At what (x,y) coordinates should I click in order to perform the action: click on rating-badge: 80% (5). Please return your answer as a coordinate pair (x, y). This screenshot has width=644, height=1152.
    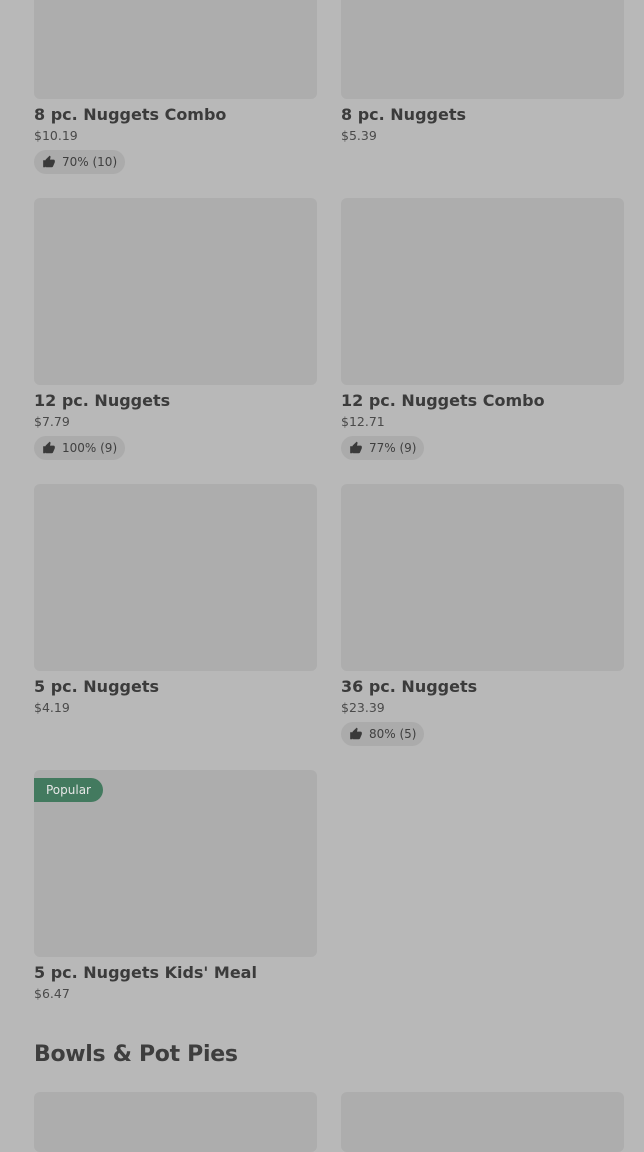
    Looking at the image, I should click on (383, 734).